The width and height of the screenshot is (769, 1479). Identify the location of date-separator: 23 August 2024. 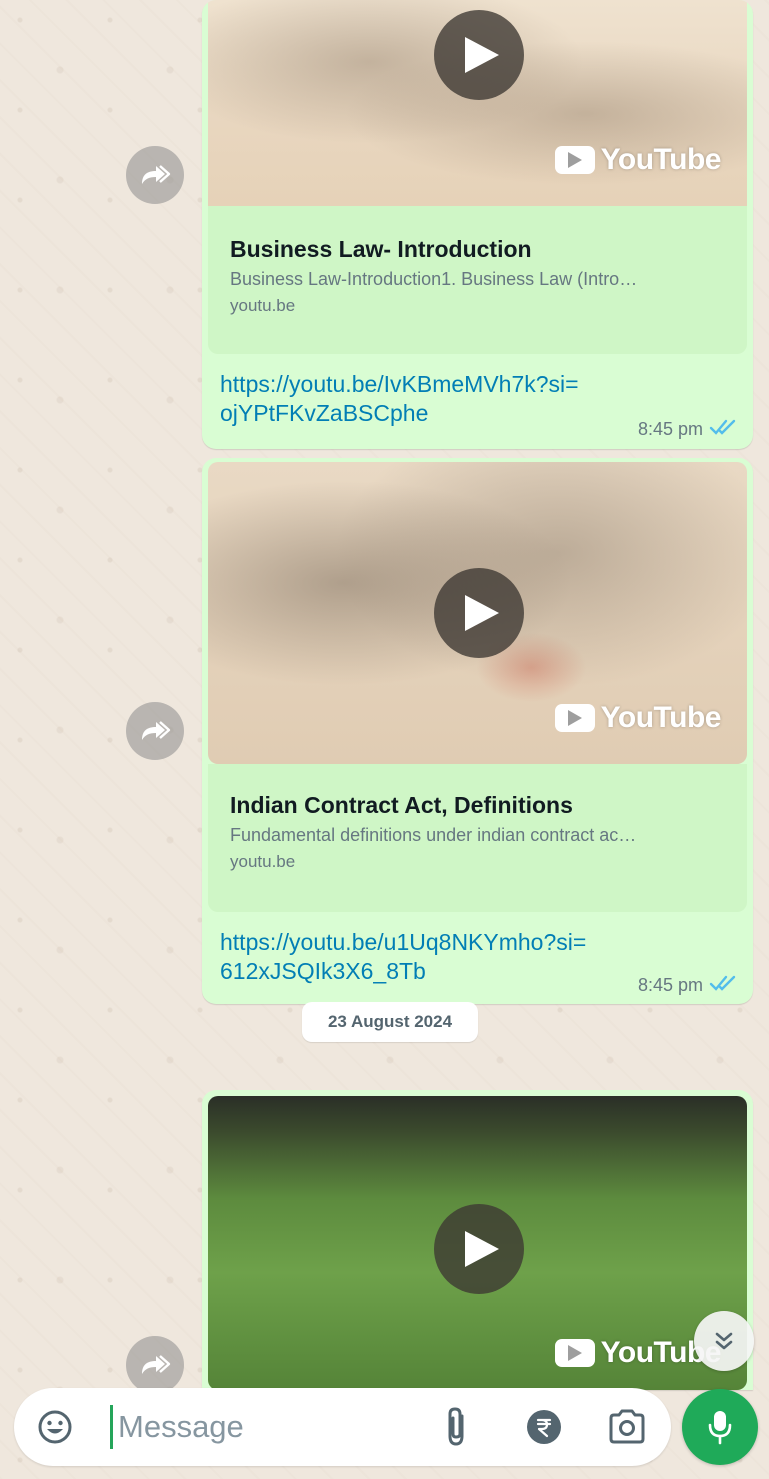
(390, 1022).